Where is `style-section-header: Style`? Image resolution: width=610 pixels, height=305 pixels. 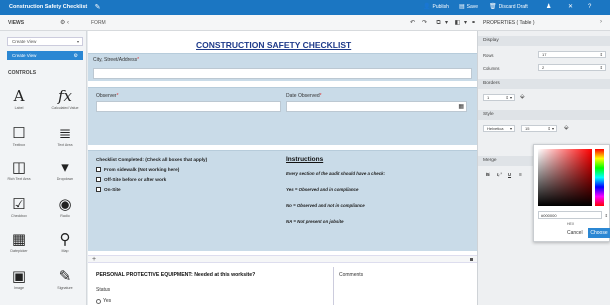 style-section-header: Style is located at coordinates (544, 115).